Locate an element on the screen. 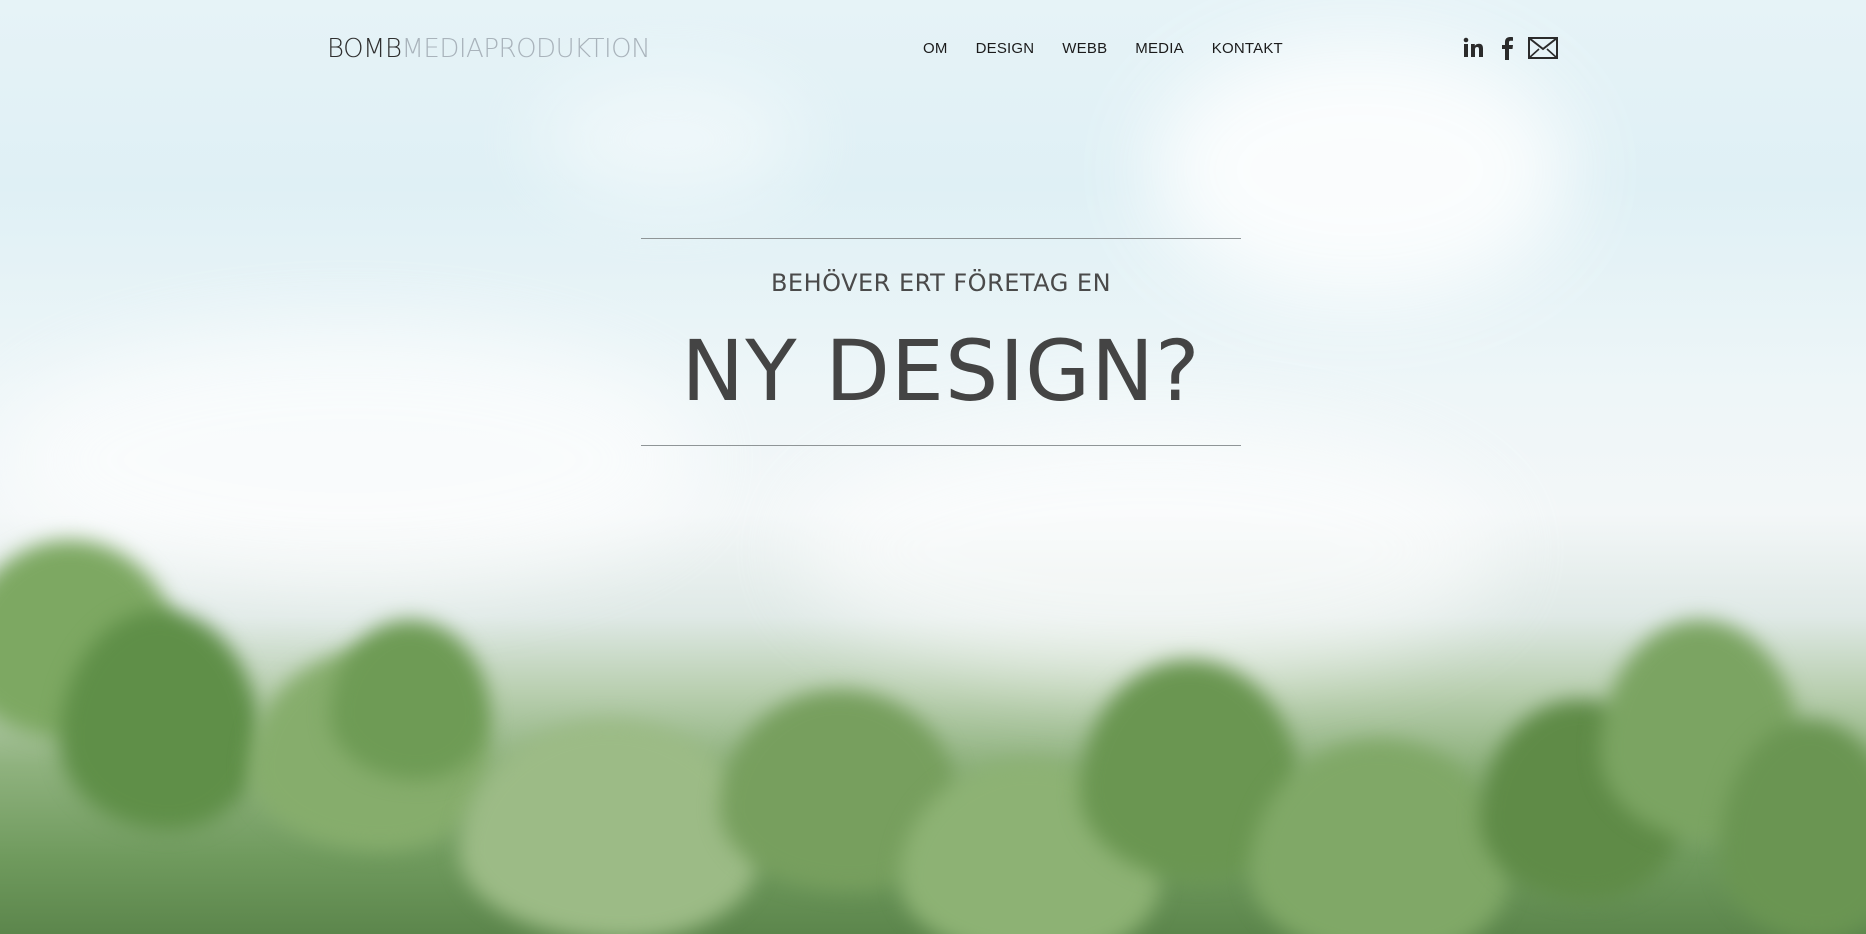 The image size is (1866, 934). hero-headline: NY DESIGN? is located at coordinates (941, 371).